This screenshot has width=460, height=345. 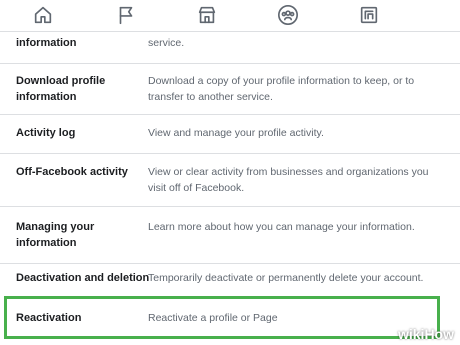 I want to click on row-title: information, so click(x=46, y=43).